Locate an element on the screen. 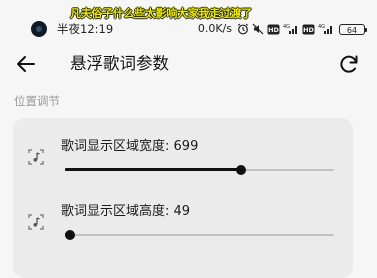 This screenshot has width=377, height=278. setting-value-width: 699 is located at coordinates (186, 146).